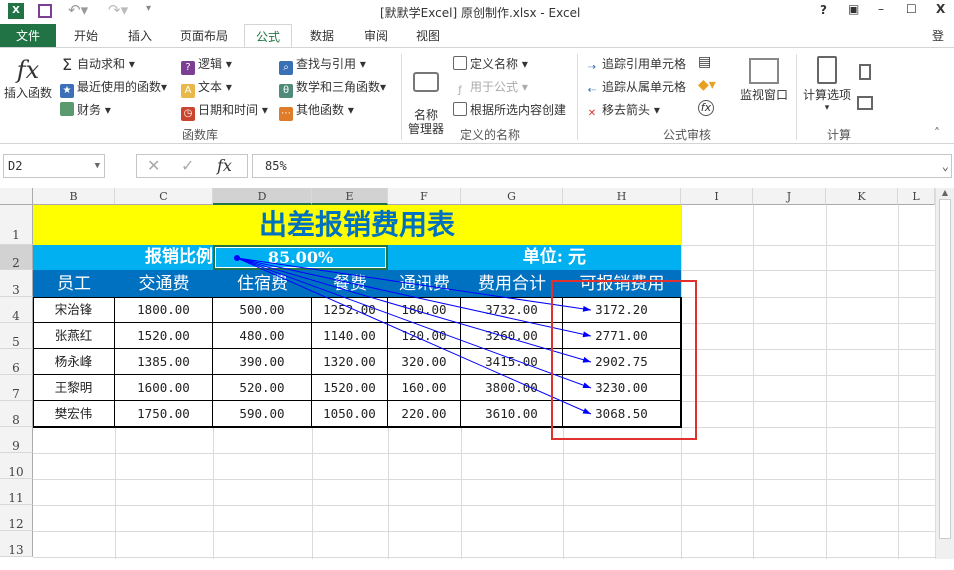  I want to click on more-functions-button: ⋯ 其他函数 ▾, so click(316, 111).